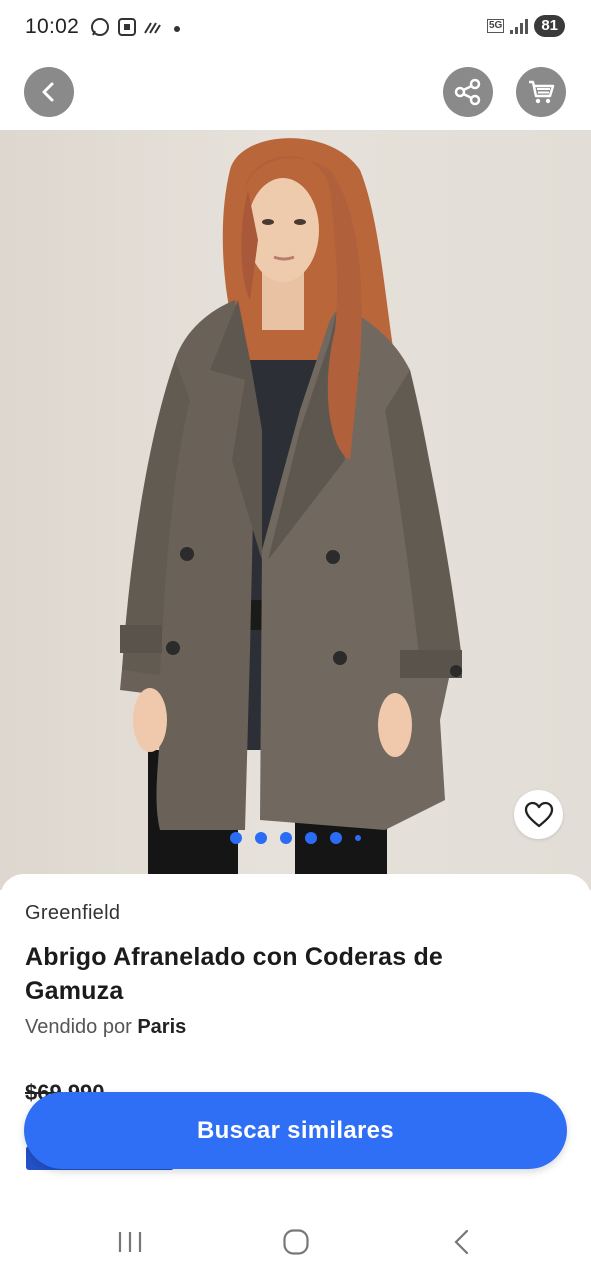  Describe the element at coordinates (100, 27) in the screenshot. I see `whatsapp-icon` at that location.